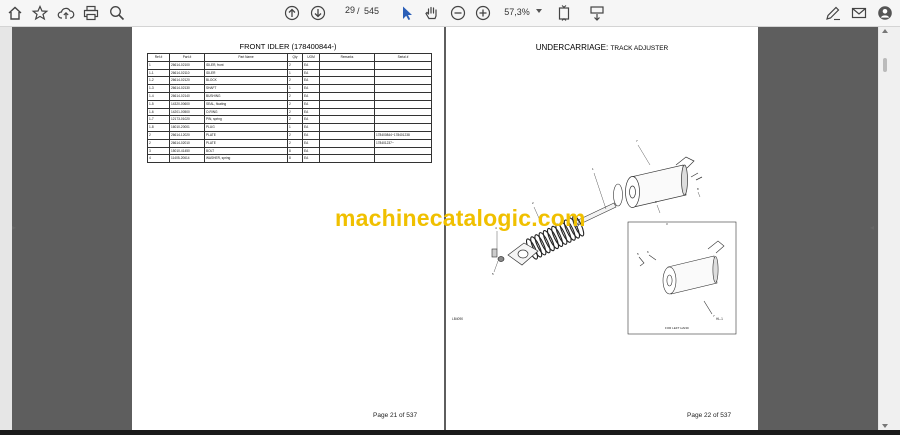  What do you see at coordinates (117, 13) in the screenshot?
I see `search-zoom-icon` at bounding box center [117, 13].